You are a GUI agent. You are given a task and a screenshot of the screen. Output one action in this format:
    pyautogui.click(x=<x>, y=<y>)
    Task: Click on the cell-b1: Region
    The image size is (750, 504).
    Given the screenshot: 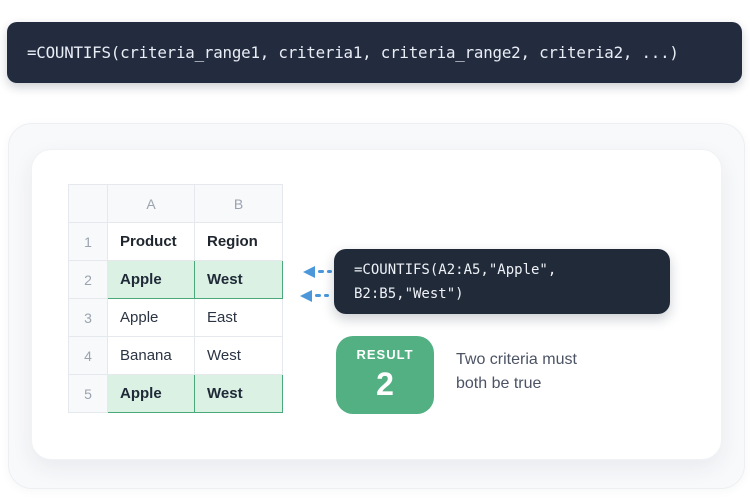 What is the action you would take?
    pyautogui.click(x=238, y=241)
    